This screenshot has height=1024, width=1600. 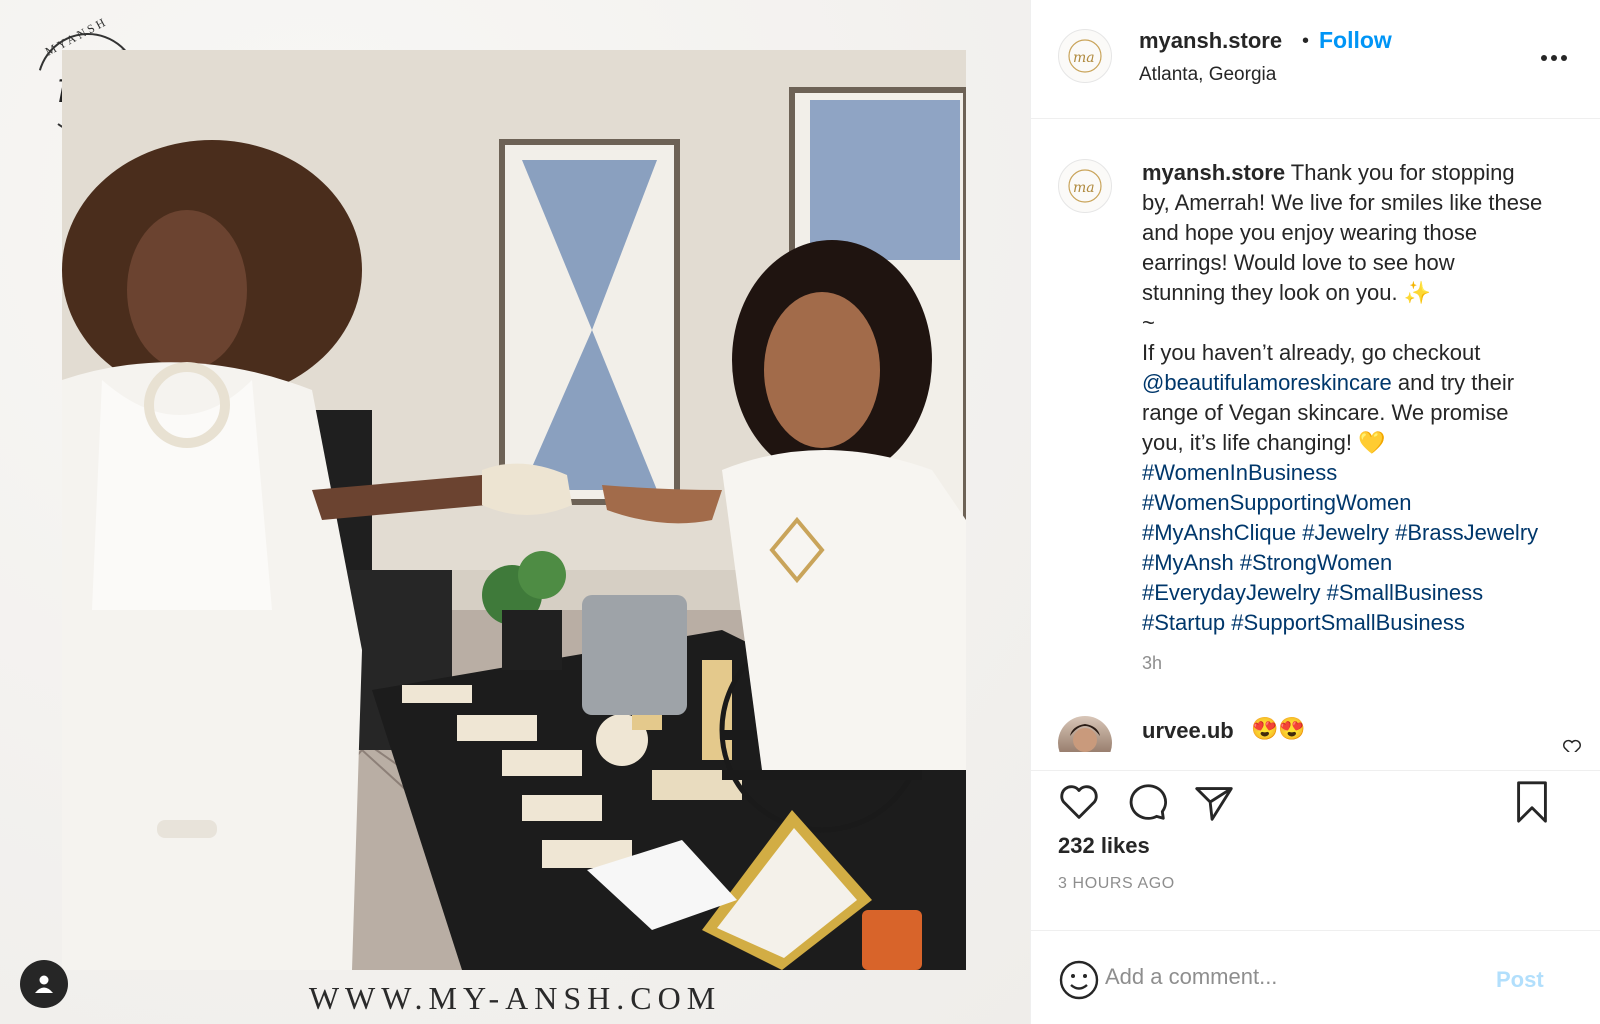 I want to click on mention-link: @beautifulamoreskincare, so click(x=1267, y=382).